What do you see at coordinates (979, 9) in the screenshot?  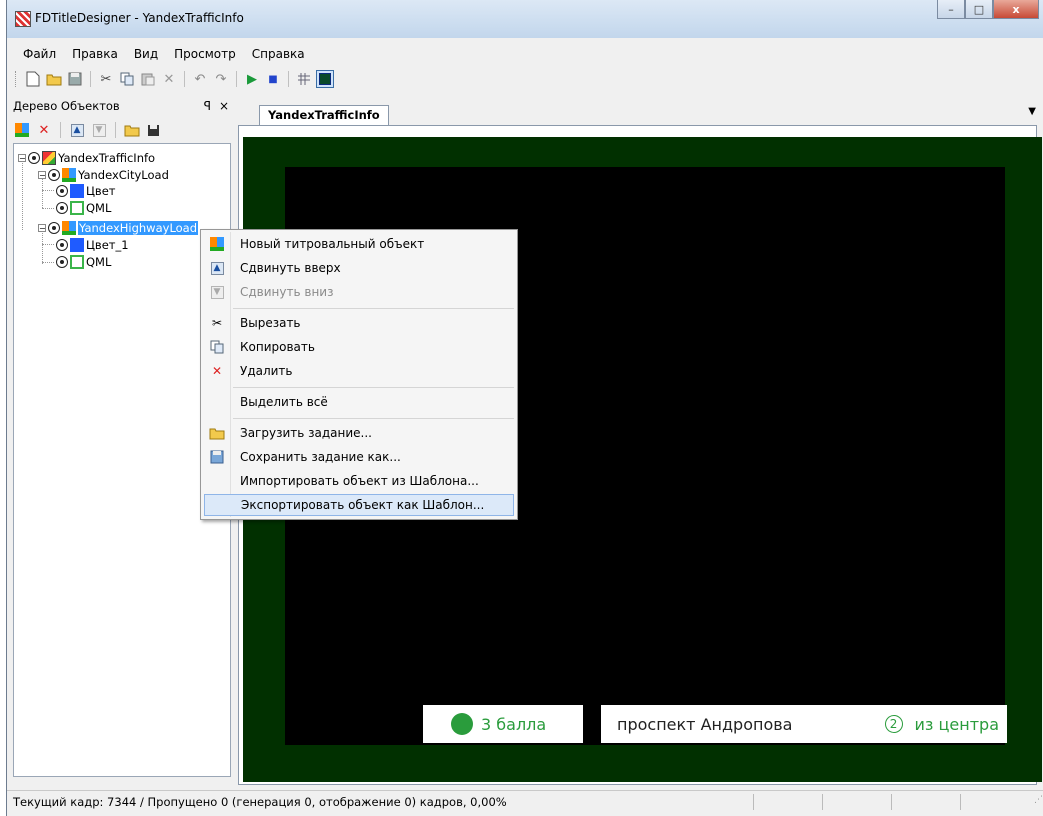 I see `maximize-button: □` at bounding box center [979, 9].